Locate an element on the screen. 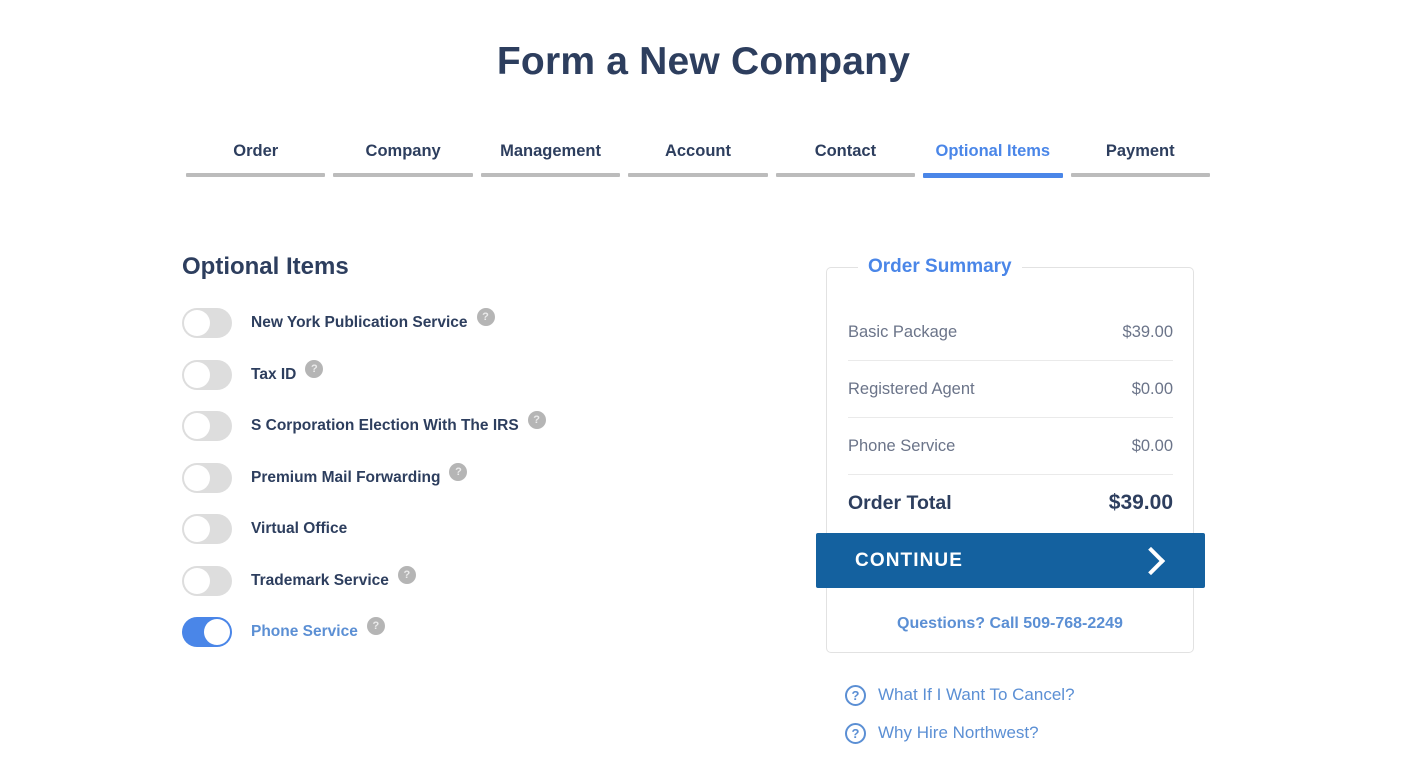 Image resolution: width=1407 pixels, height=780 pixels. option-row: Trademark Service ? is located at coordinates (482, 581).